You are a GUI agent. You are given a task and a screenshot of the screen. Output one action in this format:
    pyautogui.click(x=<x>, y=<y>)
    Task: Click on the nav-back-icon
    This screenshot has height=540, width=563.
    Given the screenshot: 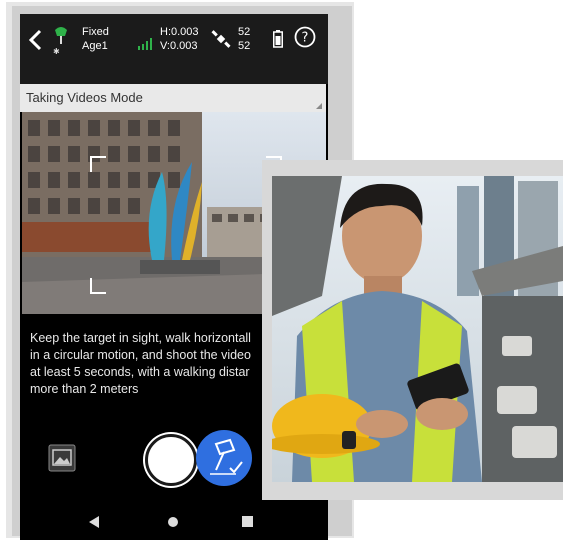 What is the action you would take?
    pyautogui.click(x=94, y=522)
    